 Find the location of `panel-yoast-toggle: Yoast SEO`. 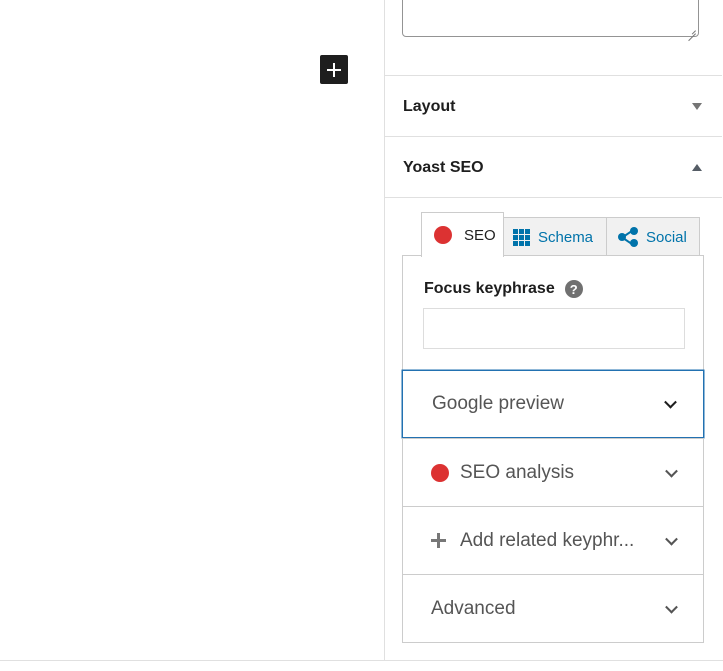

panel-yoast-toggle: Yoast SEO is located at coordinates (553, 167).